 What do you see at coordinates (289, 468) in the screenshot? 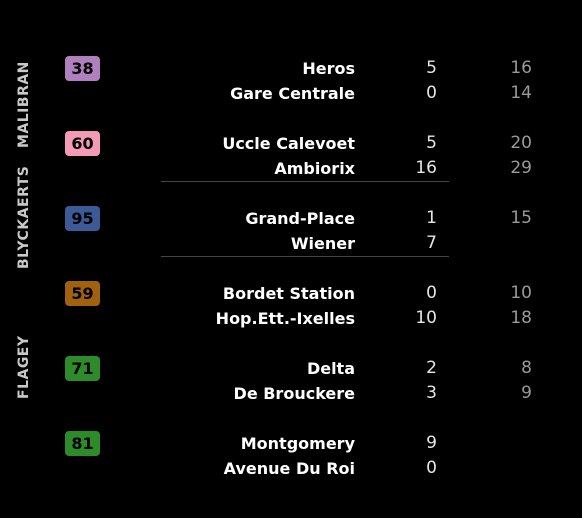
I see `destination: Avenue Du Roi` at bounding box center [289, 468].